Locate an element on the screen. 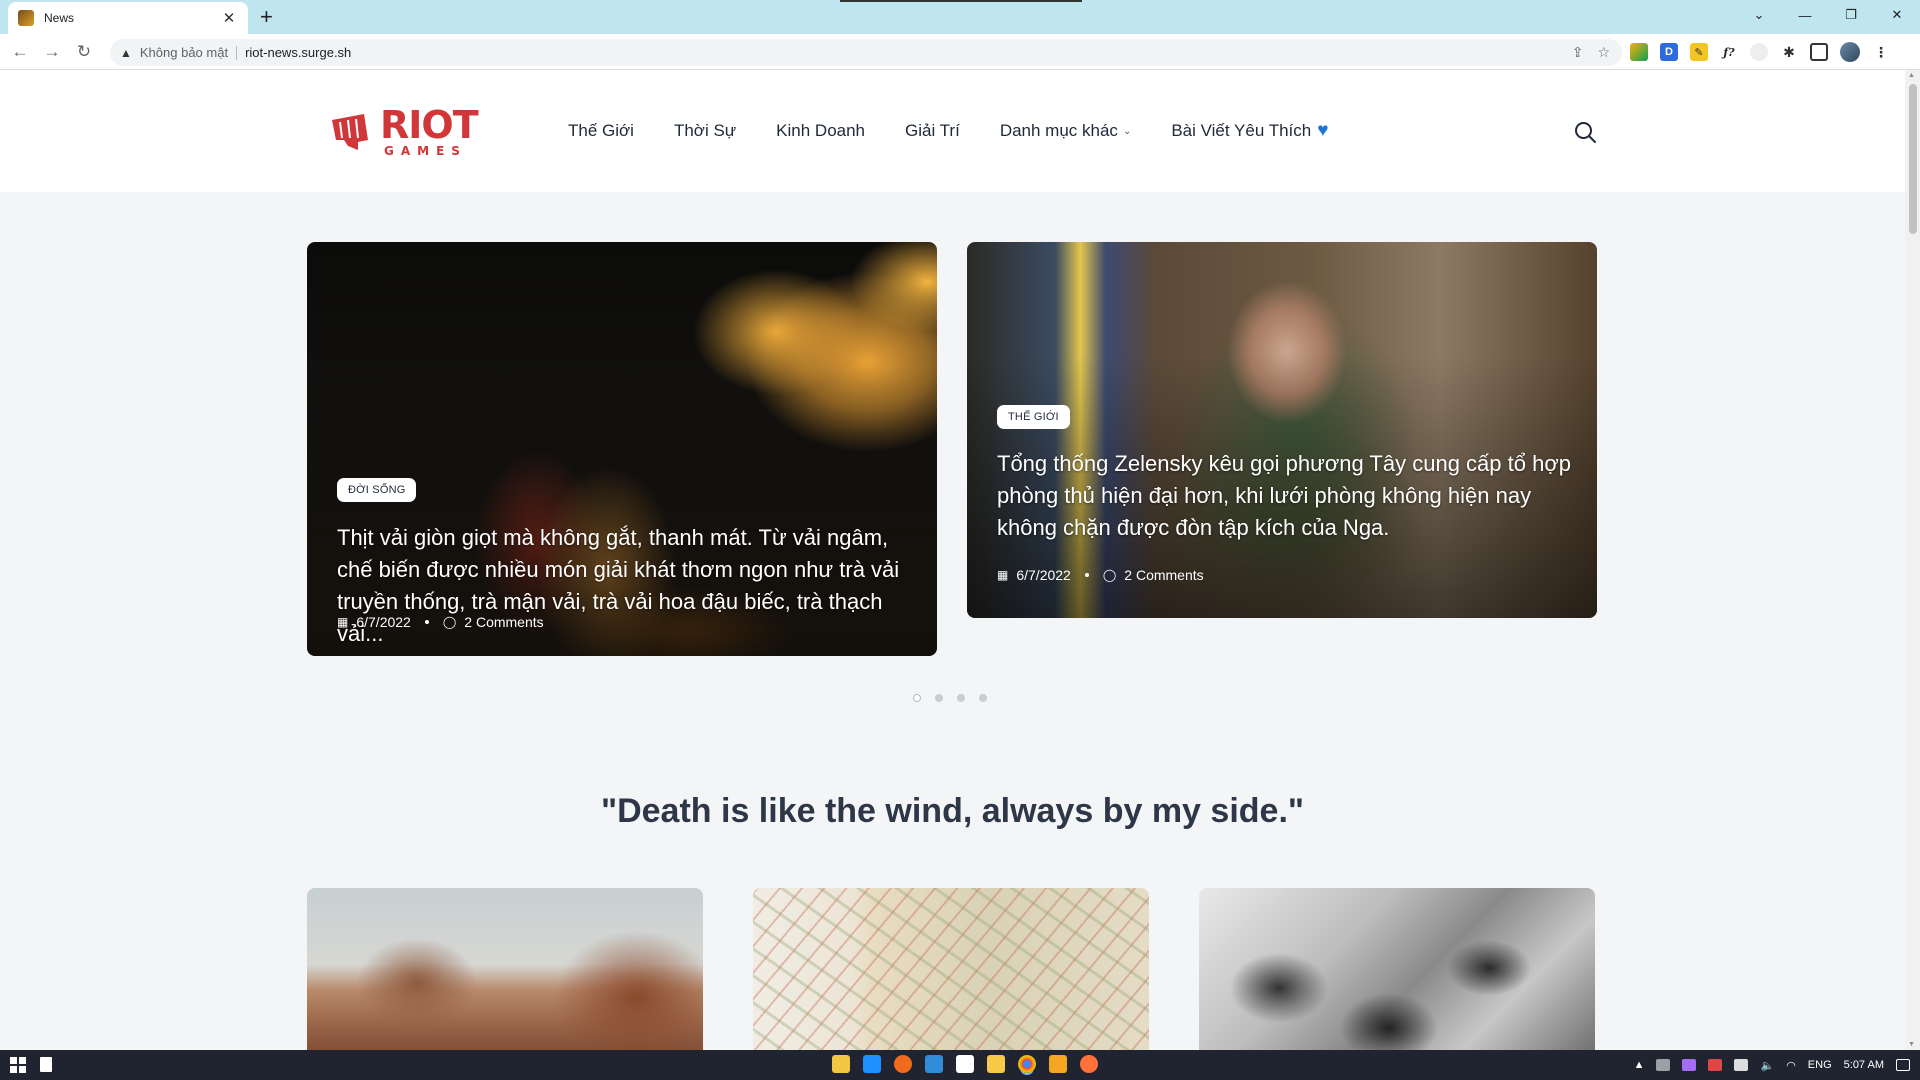 The width and height of the screenshot is (1920, 1080). scrollbar-thumb is located at coordinates (1913, 159).